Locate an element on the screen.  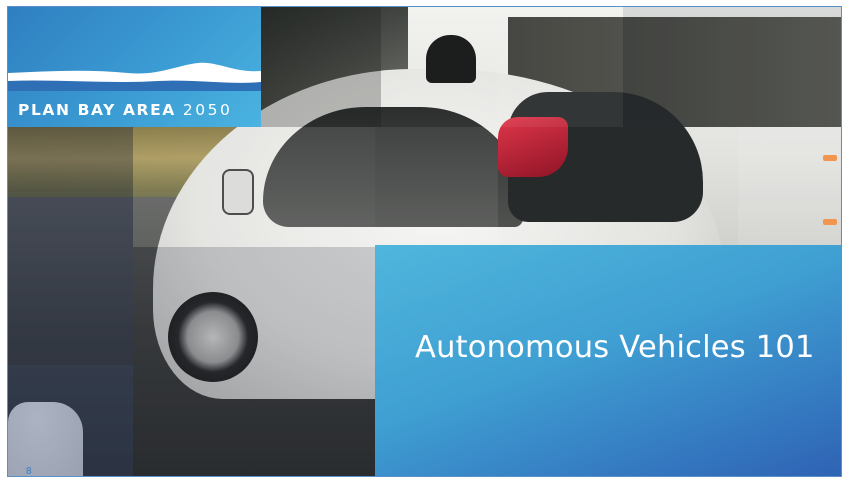
page-number: 8 is located at coordinates (29, 471).